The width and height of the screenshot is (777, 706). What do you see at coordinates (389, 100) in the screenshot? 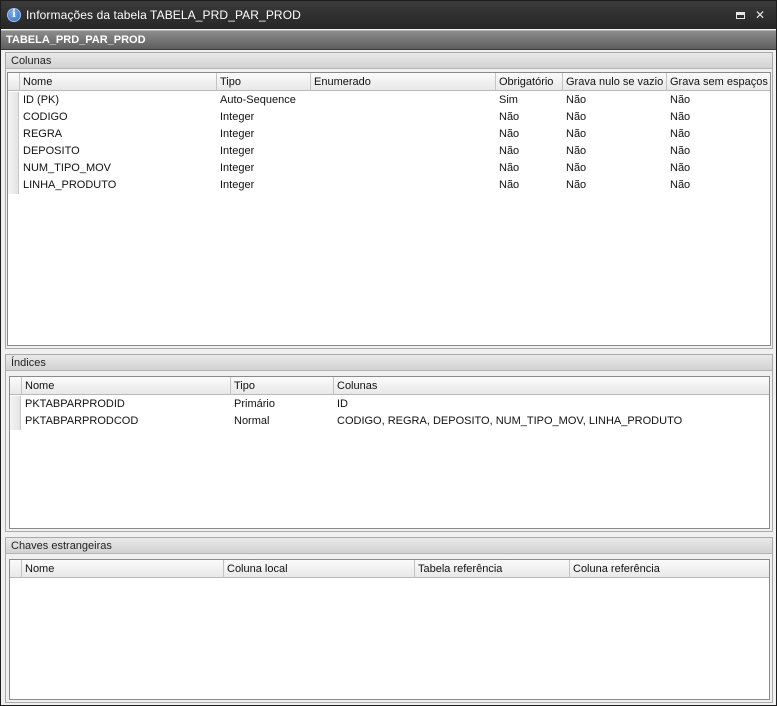
I see `table-row: ID (PK) Auto-Sequence Sim Não Não` at bounding box center [389, 100].